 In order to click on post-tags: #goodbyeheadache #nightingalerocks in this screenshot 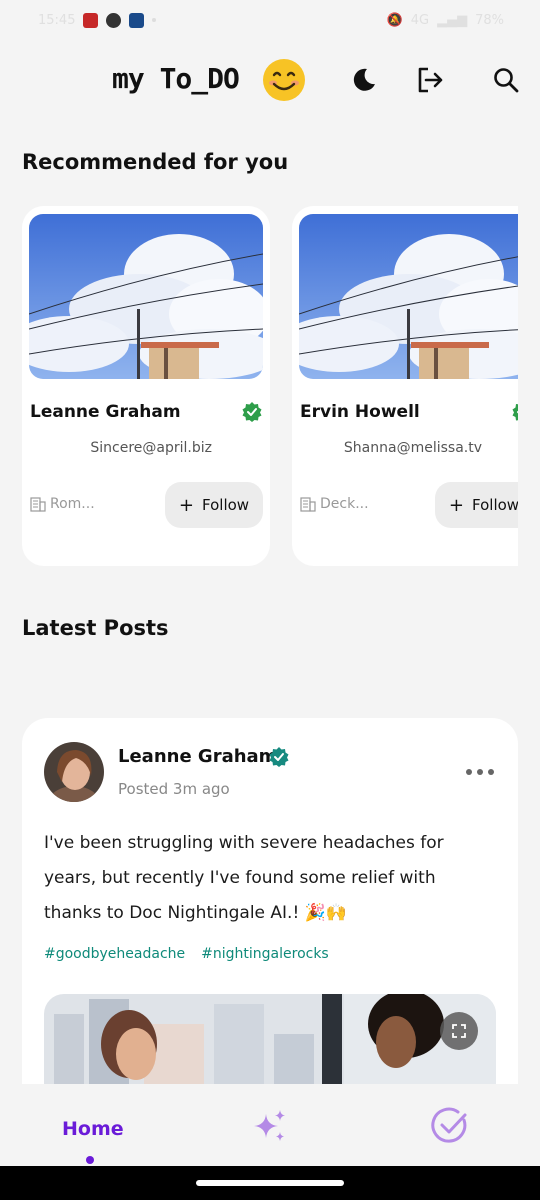, I will do `click(186, 954)`.